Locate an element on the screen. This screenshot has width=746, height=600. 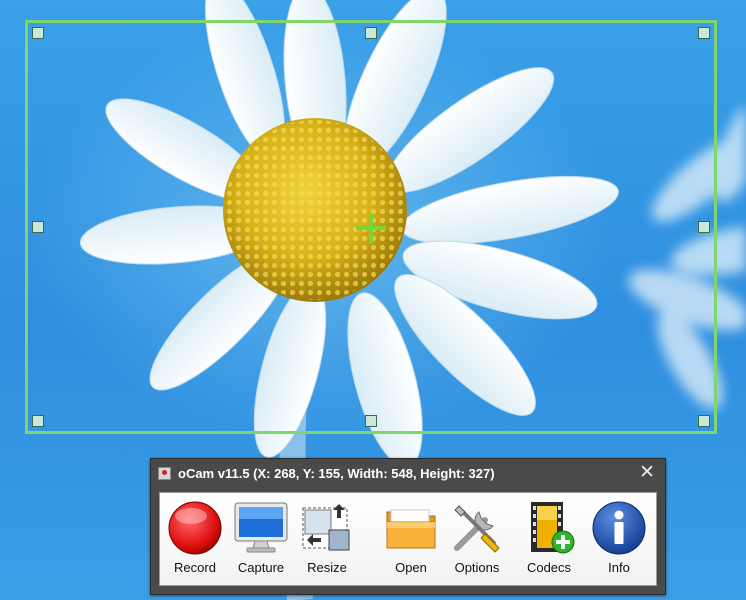
resize-handle-top-right is located at coordinates (704, 33).